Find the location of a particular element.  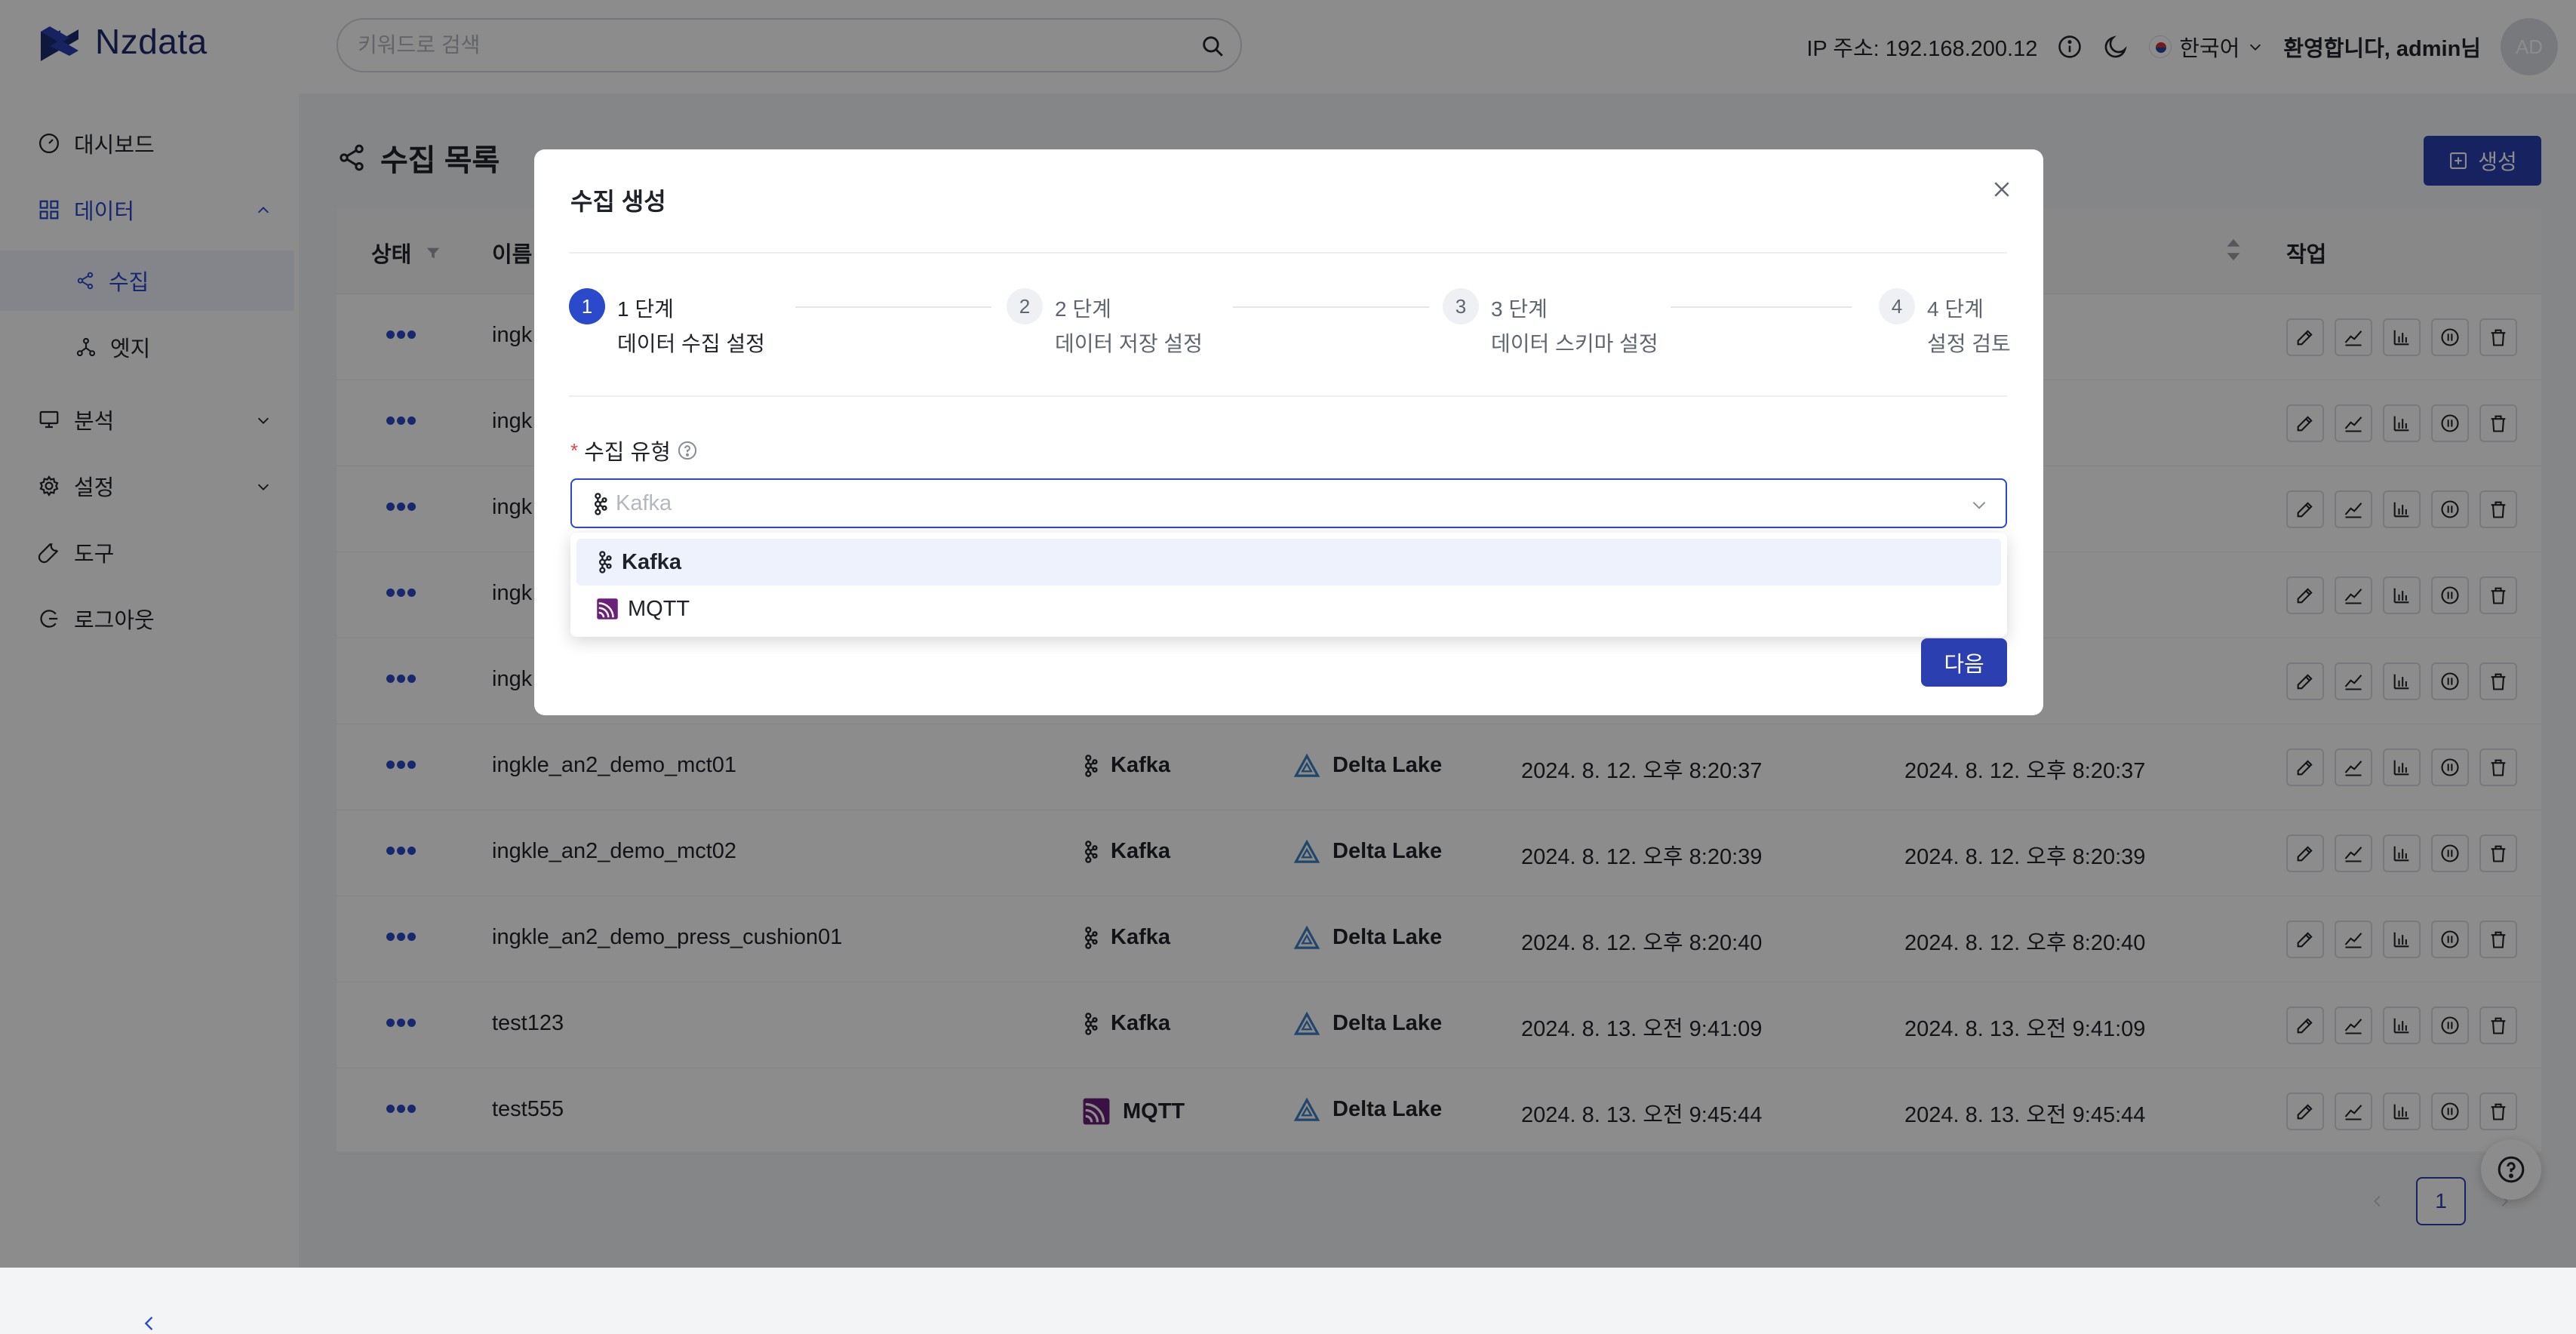

question-circle-icon is located at coordinates (687, 450).